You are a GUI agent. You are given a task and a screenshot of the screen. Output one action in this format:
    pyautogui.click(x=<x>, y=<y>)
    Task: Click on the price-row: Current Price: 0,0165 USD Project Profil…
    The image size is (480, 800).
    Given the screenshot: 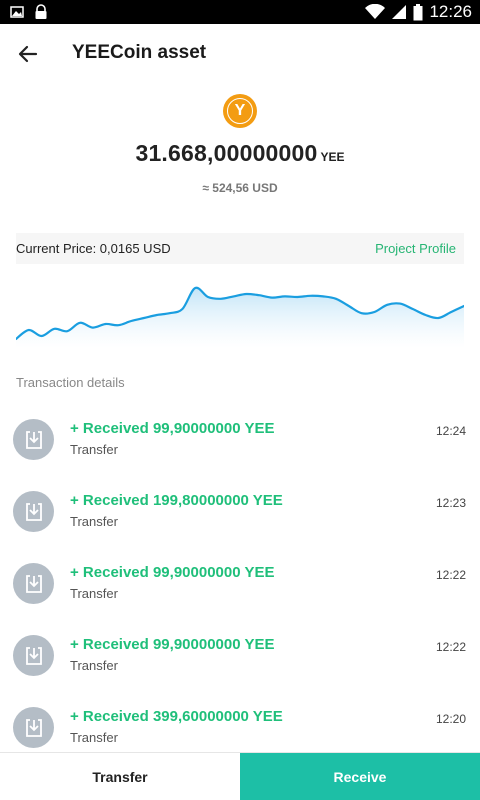 What is the action you would take?
    pyautogui.click(x=240, y=248)
    